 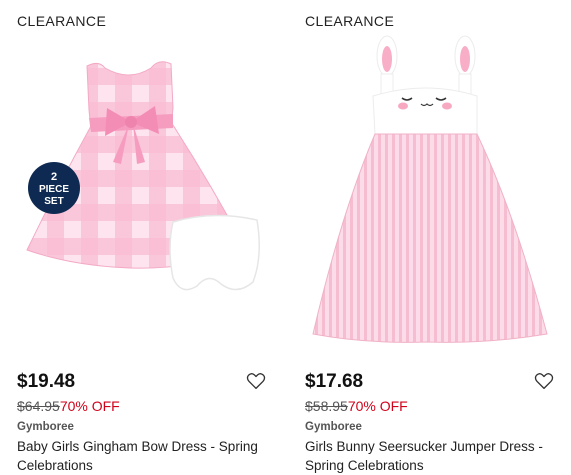 What do you see at coordinates (54, 189) in the screenshot?
I see `set-badge-line-2: PIECE` at bounding box center [54, 189].